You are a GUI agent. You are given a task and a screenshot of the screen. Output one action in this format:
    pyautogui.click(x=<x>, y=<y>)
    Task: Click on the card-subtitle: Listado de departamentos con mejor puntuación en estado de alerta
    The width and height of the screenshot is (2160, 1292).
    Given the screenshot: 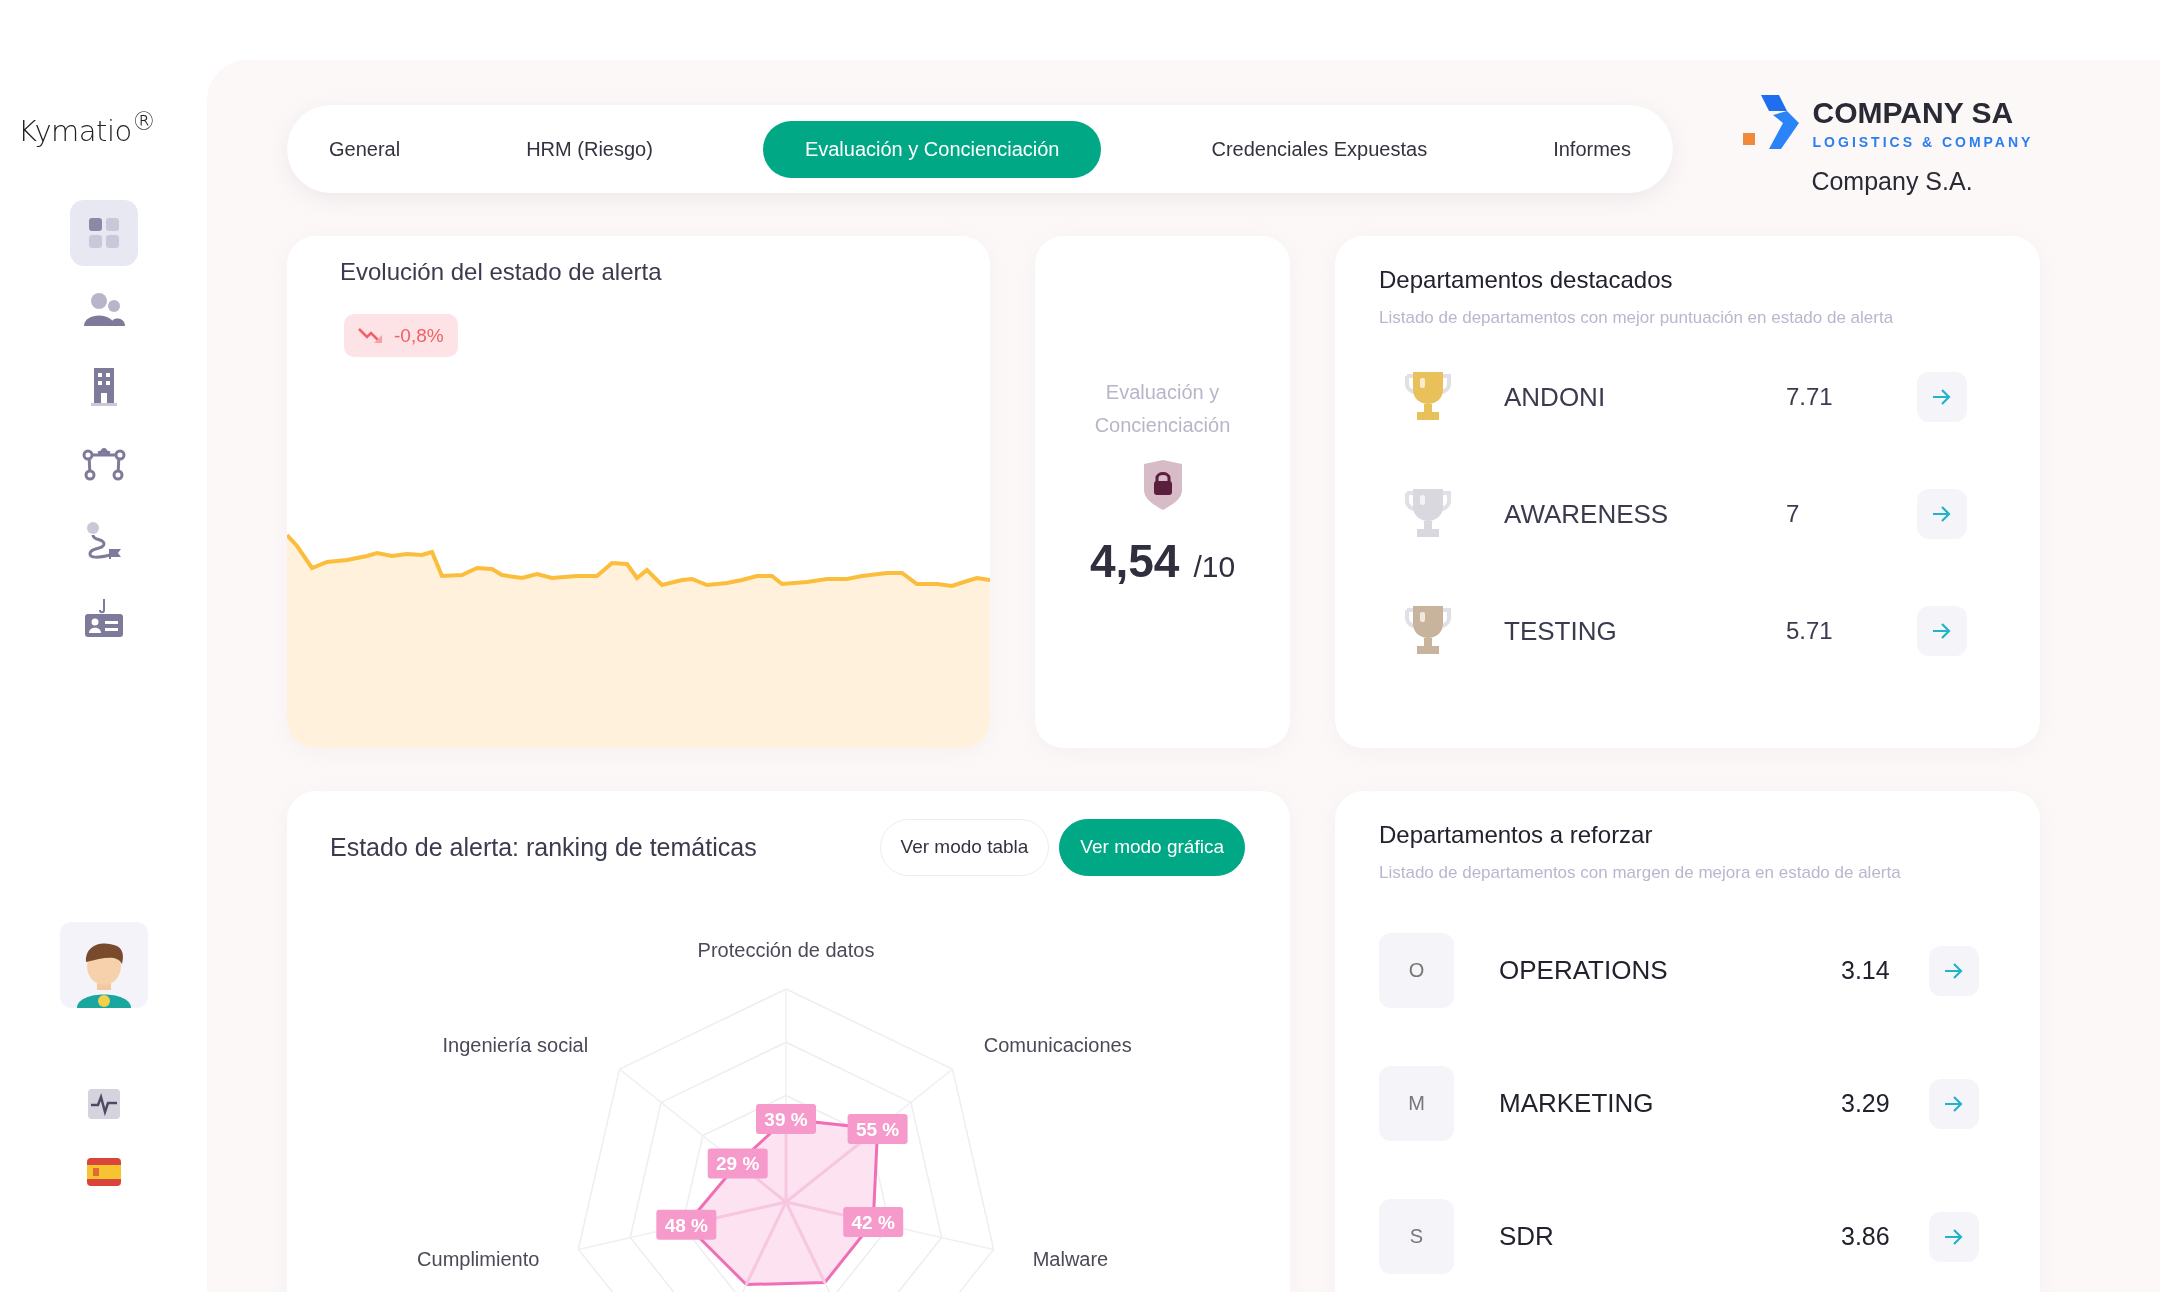 What is the action you would take?
    pyautogui.click(x=1637, y=318)
    